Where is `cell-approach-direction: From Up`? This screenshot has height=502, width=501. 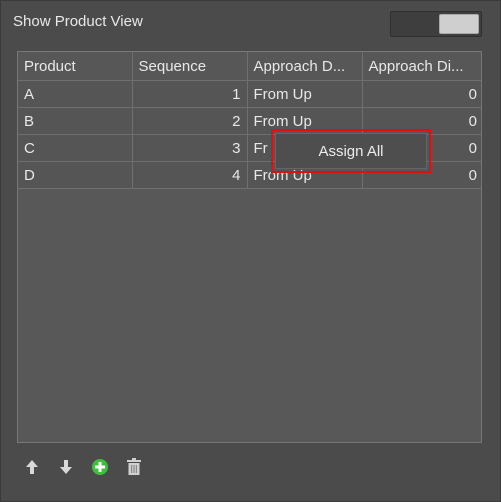 cell-approach-direction: From Up is located at coordinates (305, 94).